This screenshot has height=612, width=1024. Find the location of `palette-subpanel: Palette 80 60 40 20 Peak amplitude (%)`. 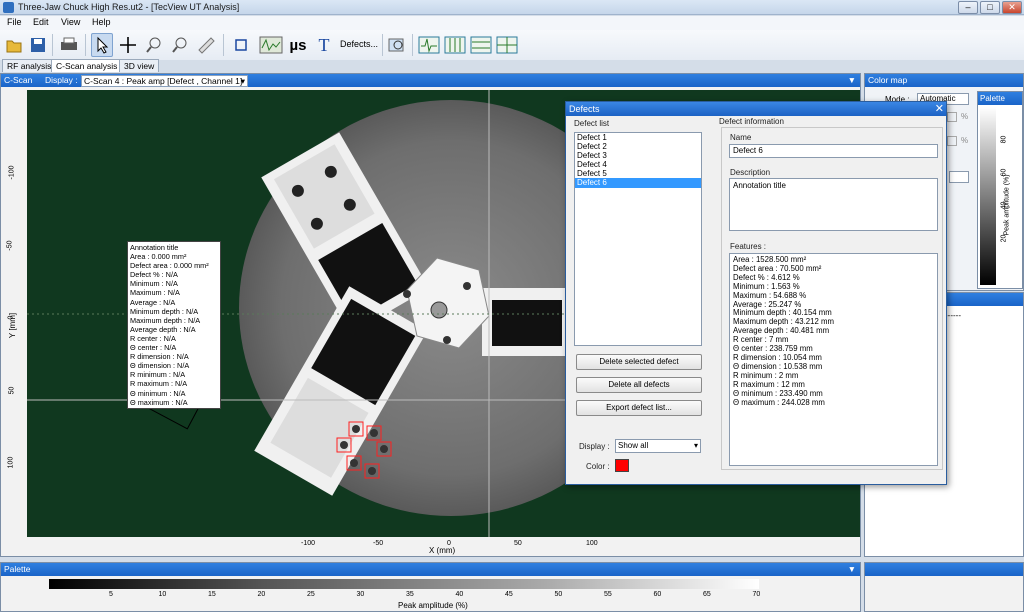

palette-subpanel: Palette 80 60 40 20 Peak amplitude (%) is located at coordinates (1000, 190).